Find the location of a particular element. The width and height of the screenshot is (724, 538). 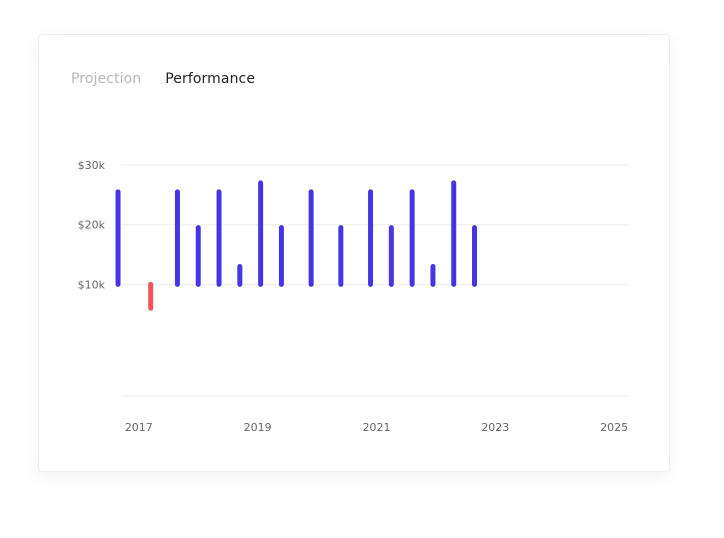

x-tick-label: 2023 is located at coordinates (495, 427).